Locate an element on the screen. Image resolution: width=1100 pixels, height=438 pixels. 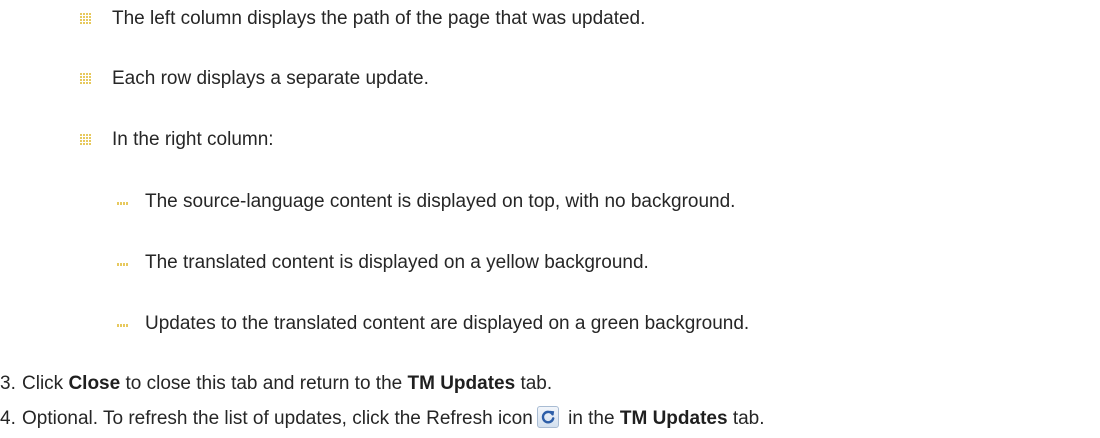
step-4-text-c: tab. is located at coordinates (746, 418).